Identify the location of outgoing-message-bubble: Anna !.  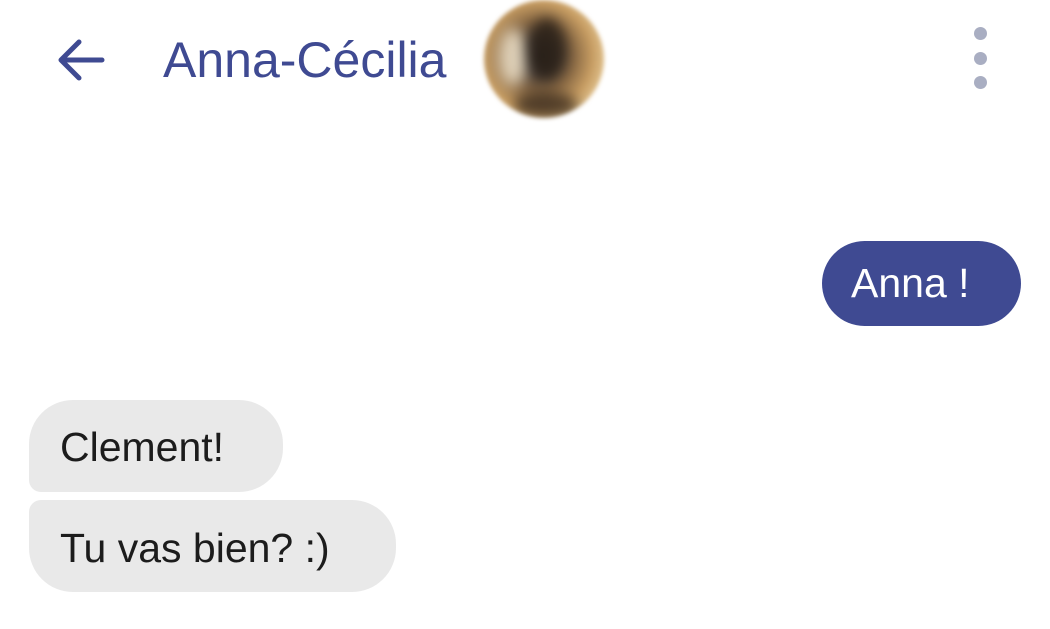
(921, 283).